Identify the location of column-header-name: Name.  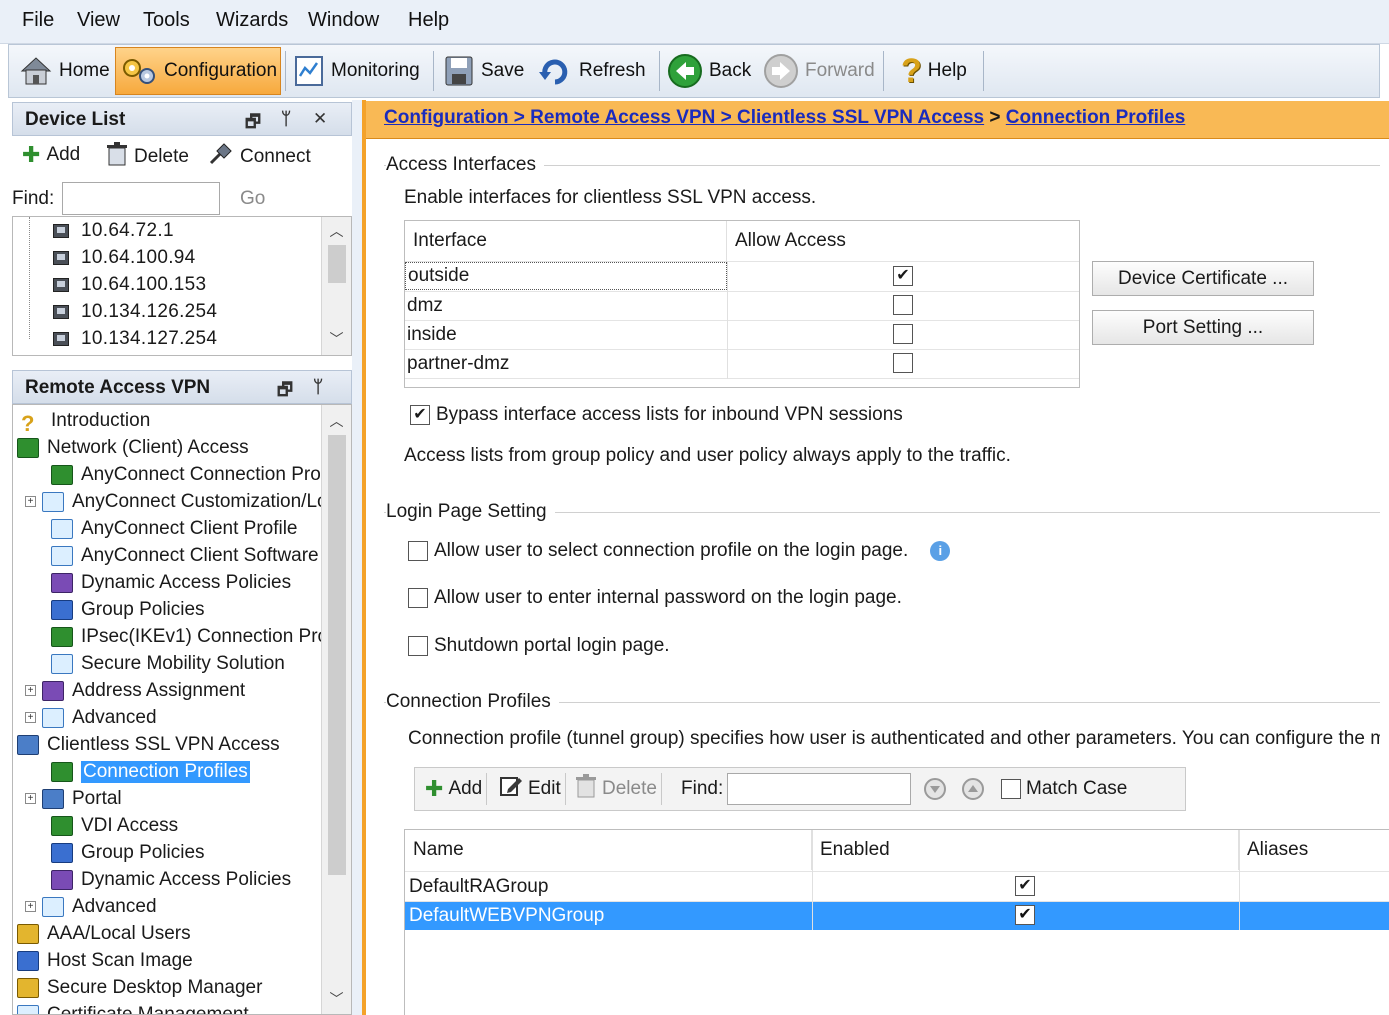
(608, 850).